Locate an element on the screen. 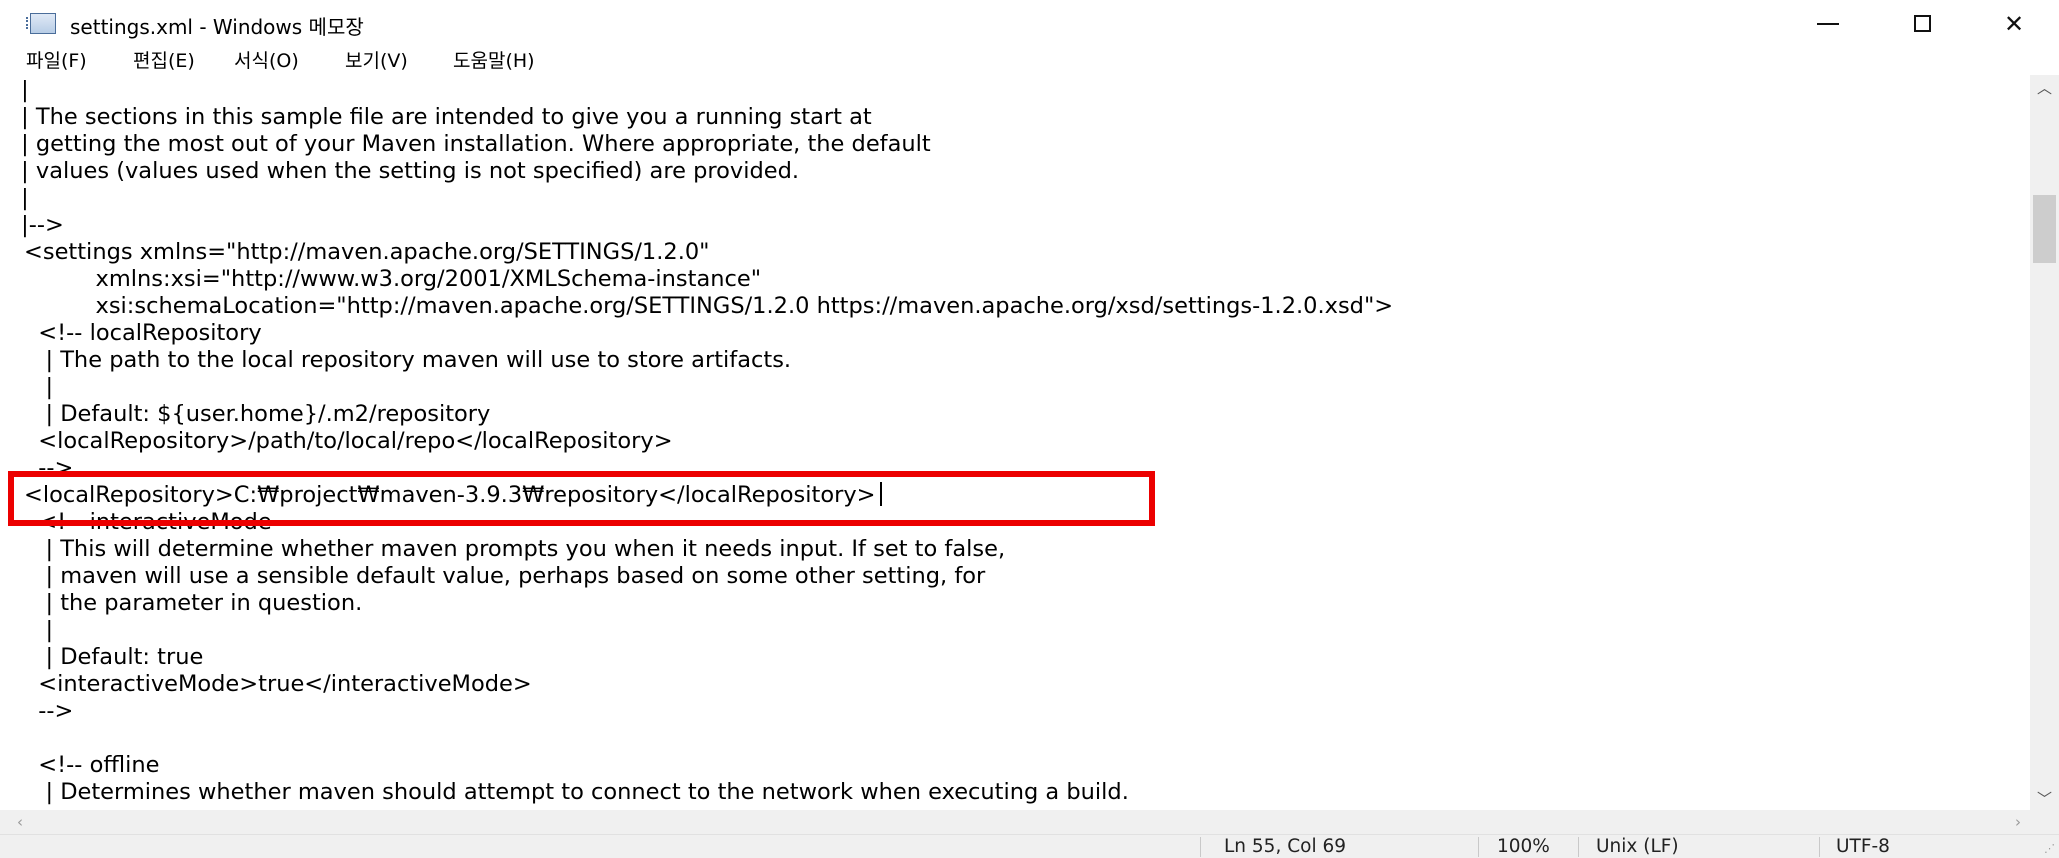 The image size is (2059, 858). line-ending: Unix (LF) is located at coordinates (1637, 846).